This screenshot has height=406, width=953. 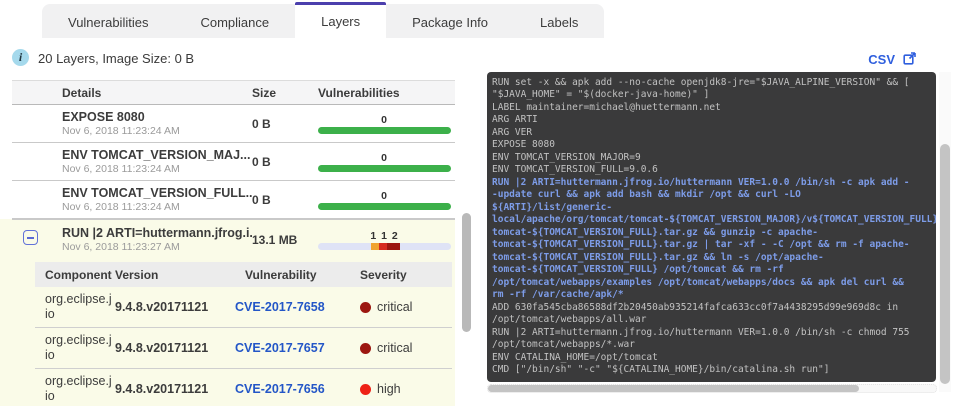 What do you see at coordinates (575, 357) in the screenshot?
I see `code-line: ENV CATALINA_HOME=/opt/tomcat` at bounding box center [575, 357].